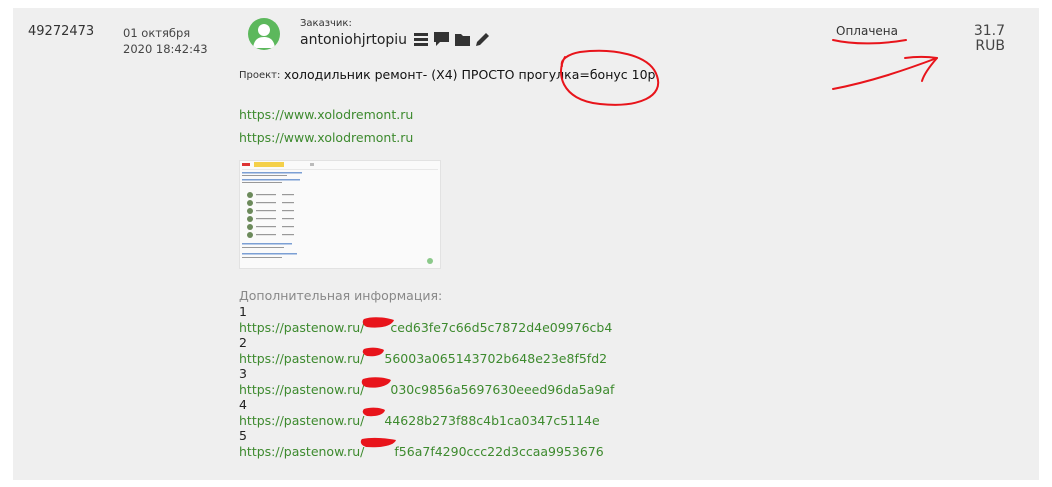 This screenshot has height=487, width=1052. I want to click on annotation-circle, so click(610, 77).